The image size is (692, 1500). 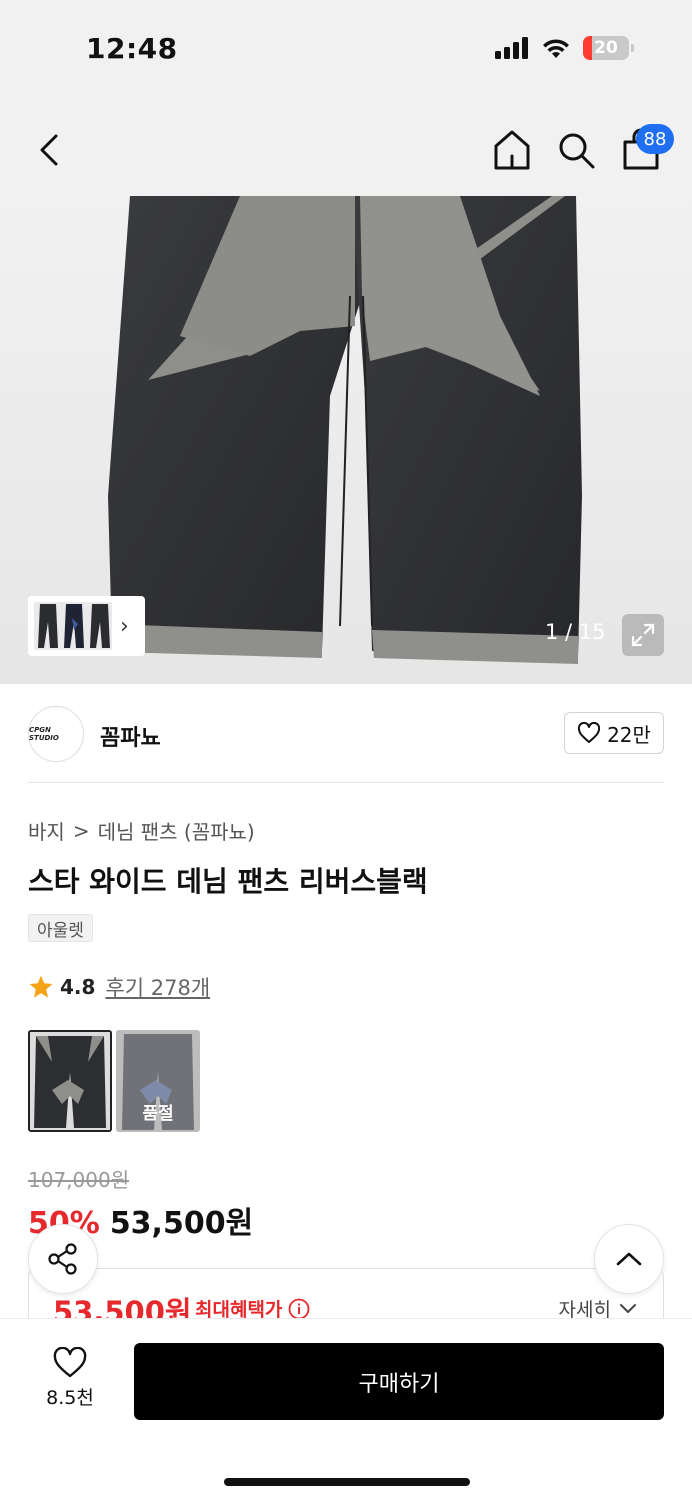 I want to click on status-time: 12:48, so click(x=132, y=48).